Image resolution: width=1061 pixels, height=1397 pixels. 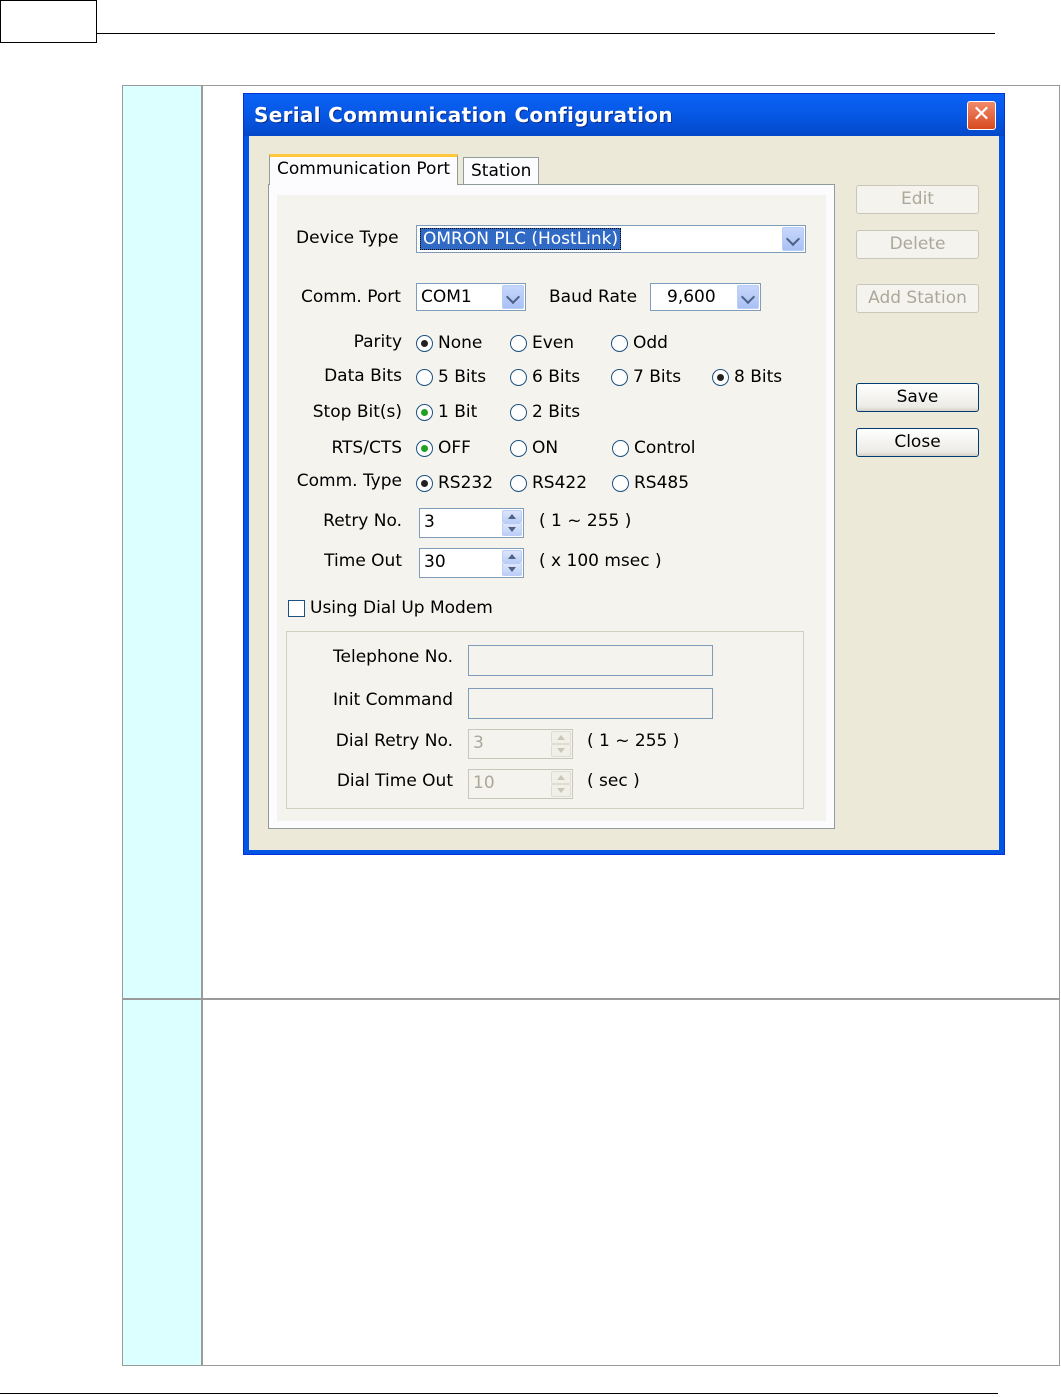 What do you see at coordinates (600, 561) in the screenshot?
I see `time-out-hint: ( x 100 msec )` at bounding box center [600, 561].